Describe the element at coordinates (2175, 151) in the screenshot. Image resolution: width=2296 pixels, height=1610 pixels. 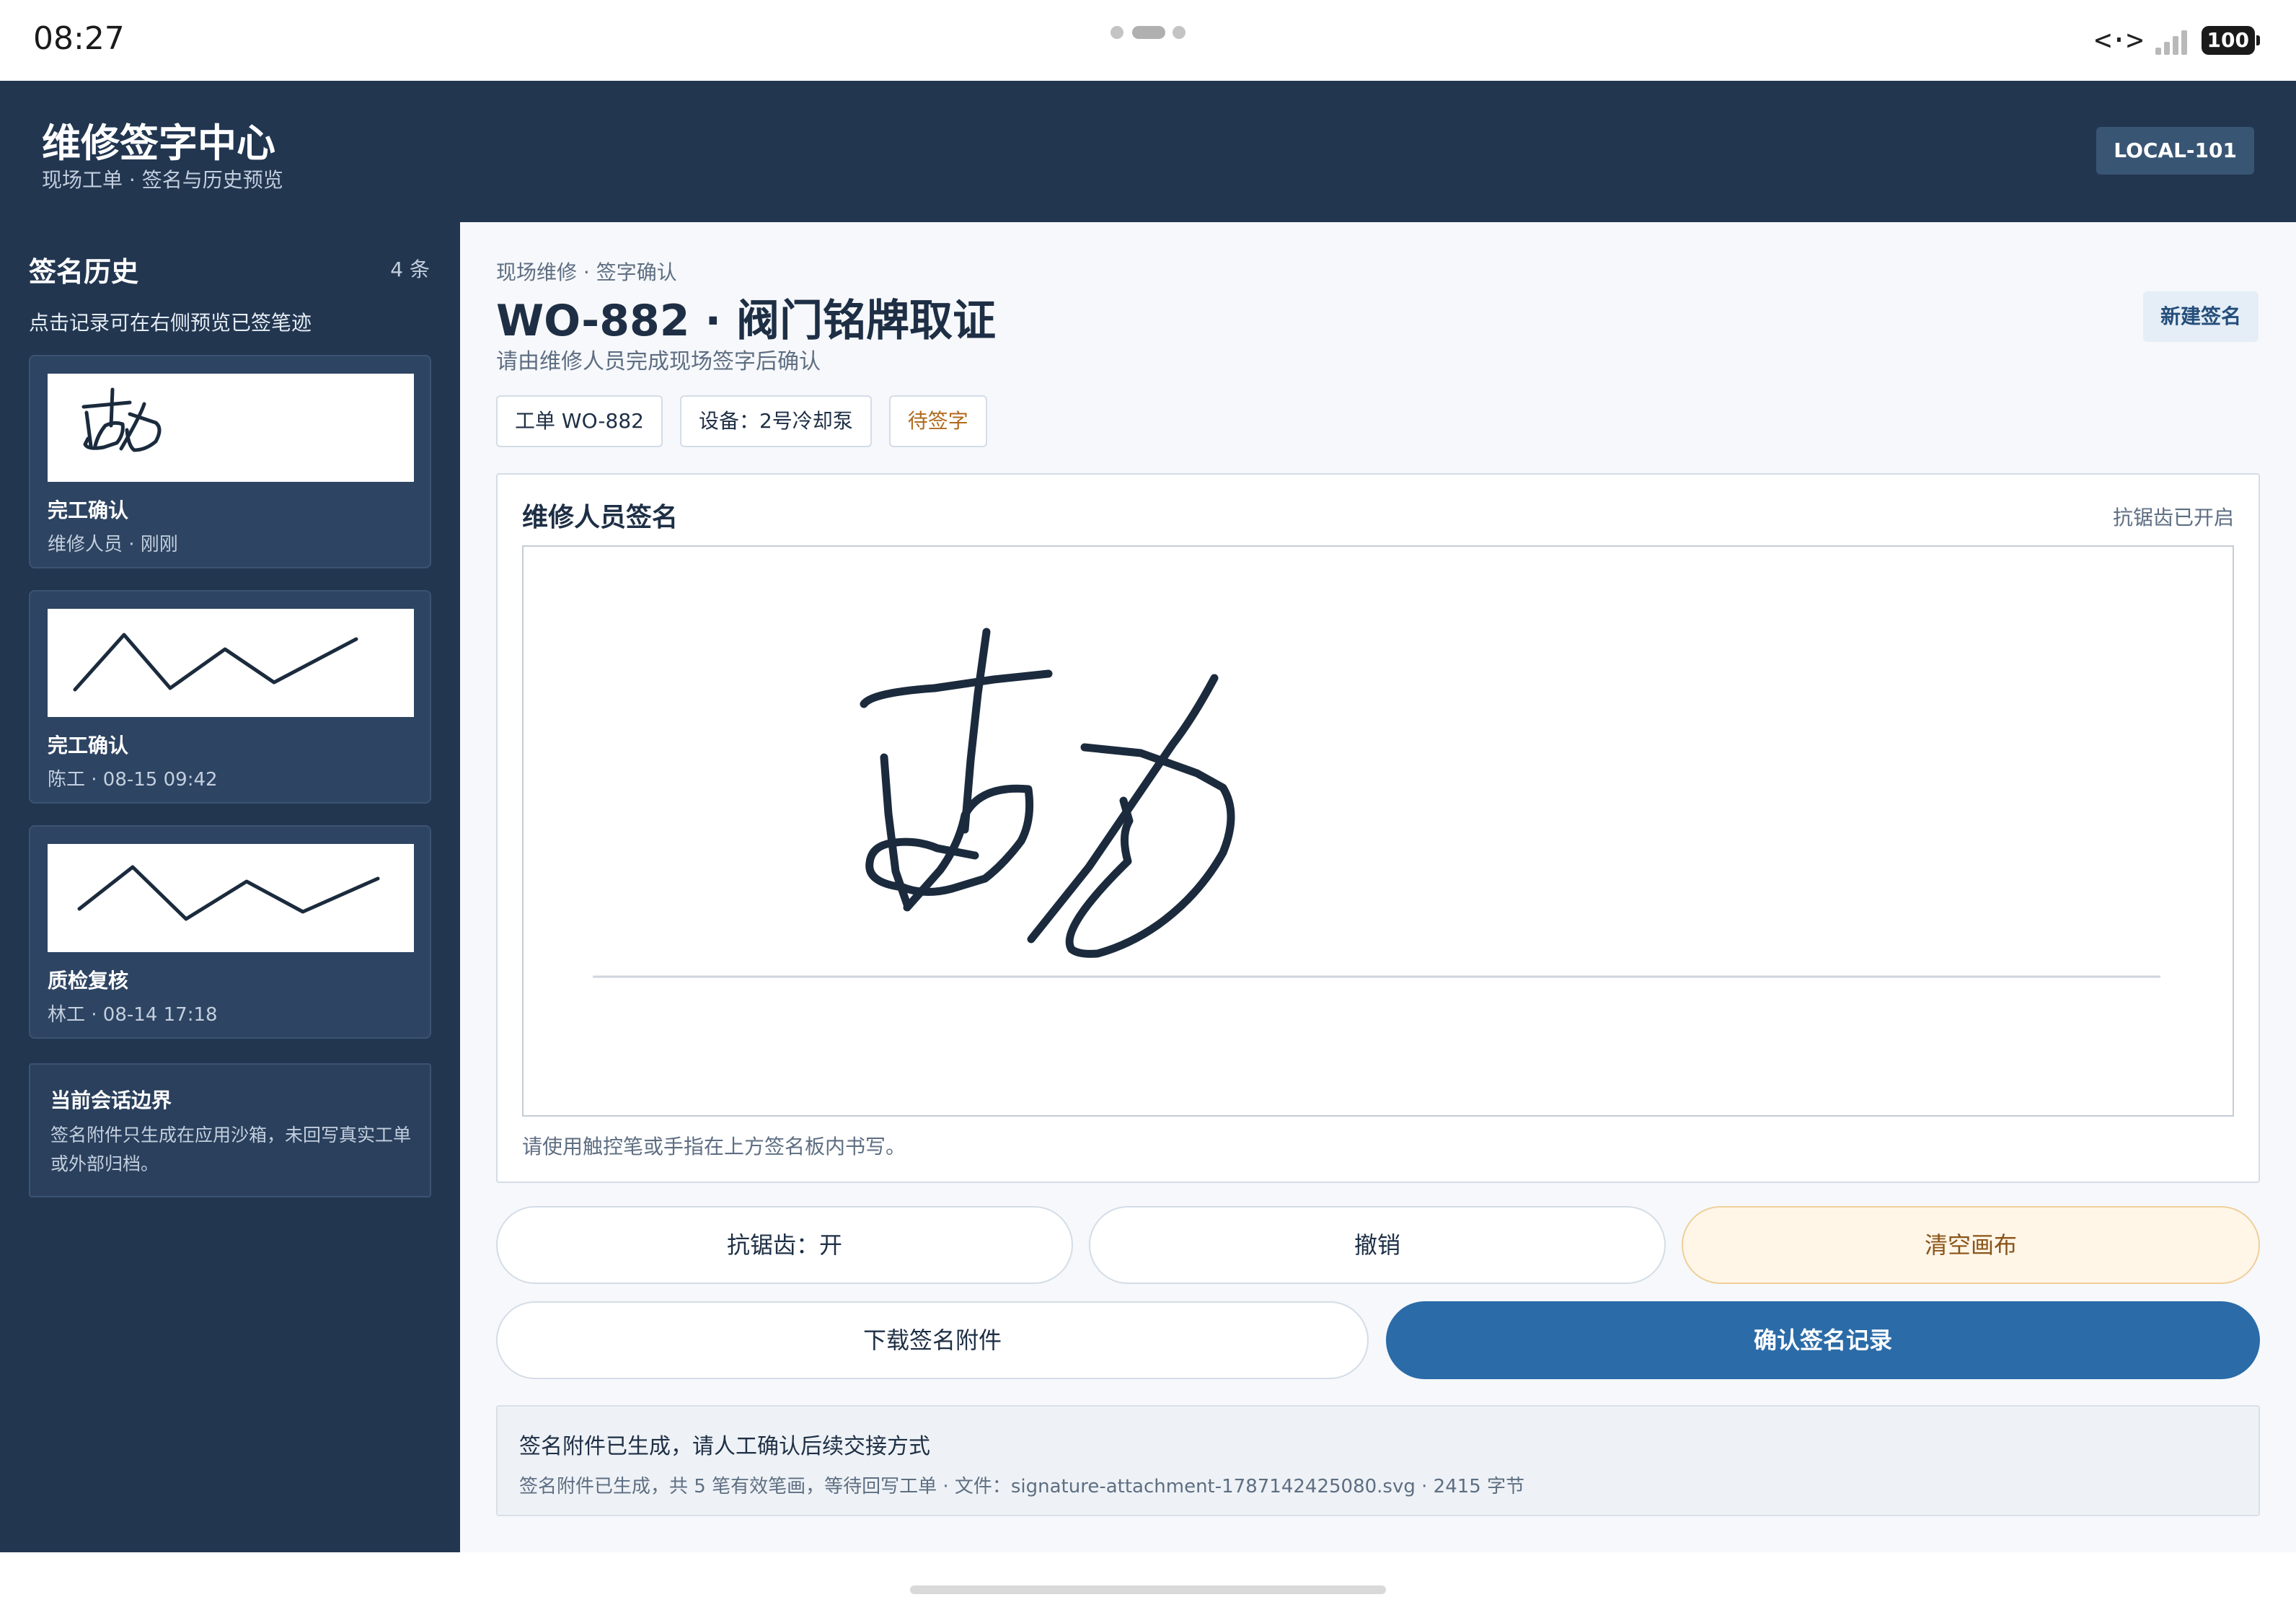
I see `device-badge: LOCAL-101` at that location.